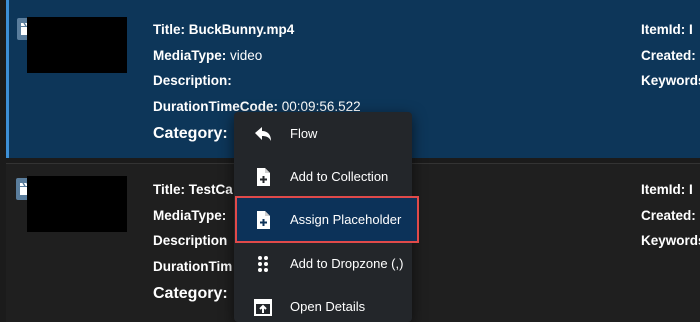  I want to click on description-label: Description, so click(190, 240).